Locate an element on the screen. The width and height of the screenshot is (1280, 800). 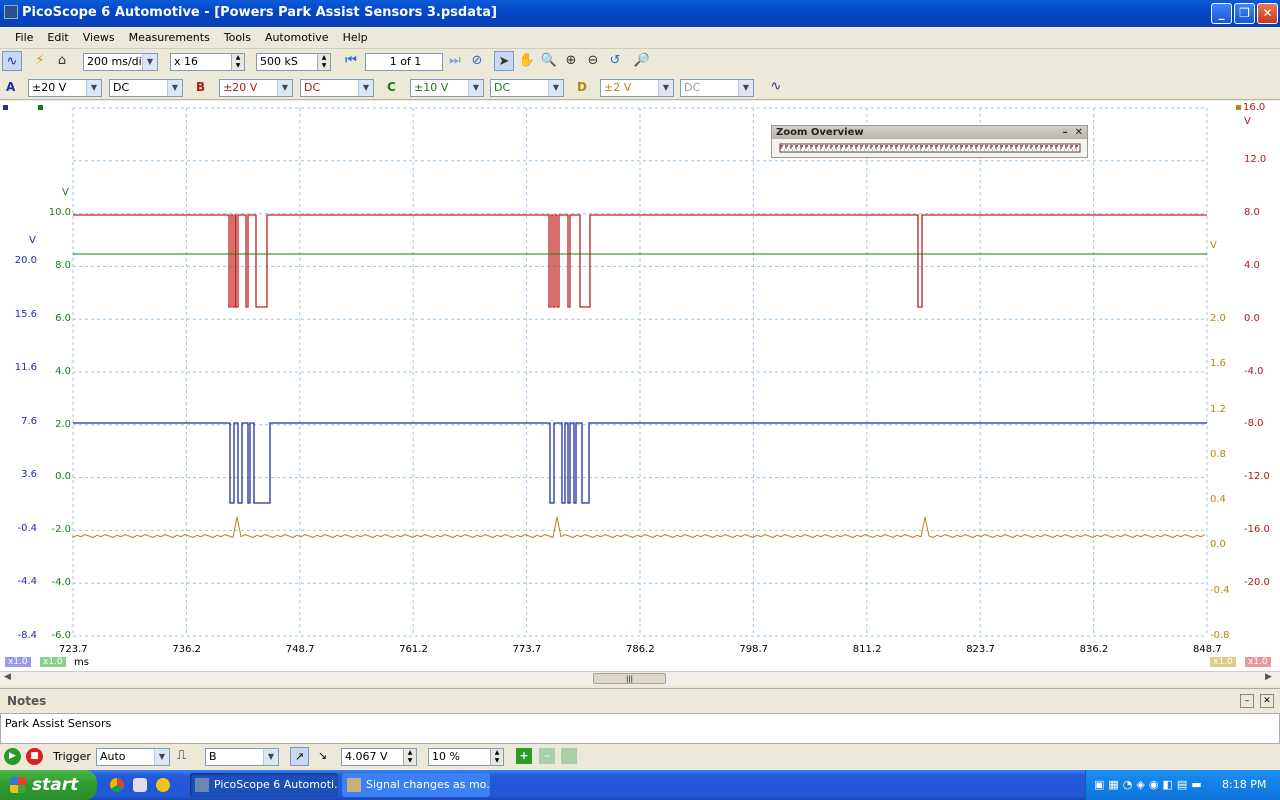
trigger-mode-select: Auto ▼ is located at coordinates (133, 757).